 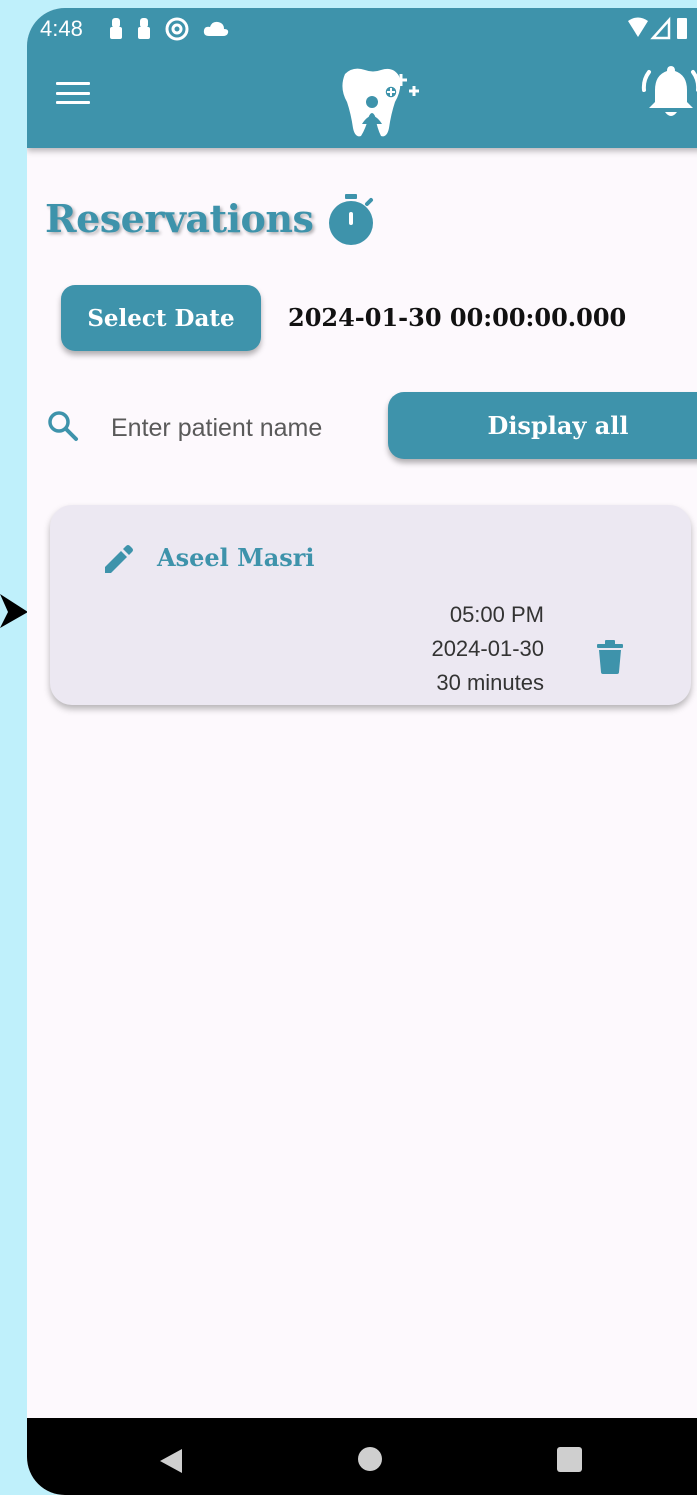 What do you see at coordinates (179, 218) in the screenshot?
I see `page-title: Reservations` at bounding box center [179, 218].